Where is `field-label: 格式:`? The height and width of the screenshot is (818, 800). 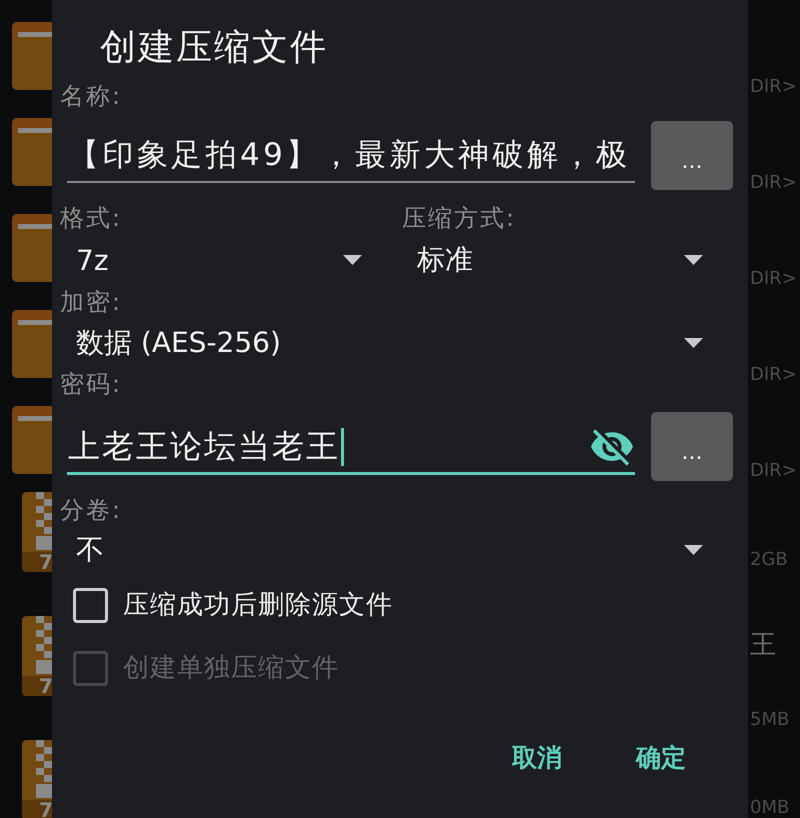 field-label: 格式: is located at coordinates (91, 218).